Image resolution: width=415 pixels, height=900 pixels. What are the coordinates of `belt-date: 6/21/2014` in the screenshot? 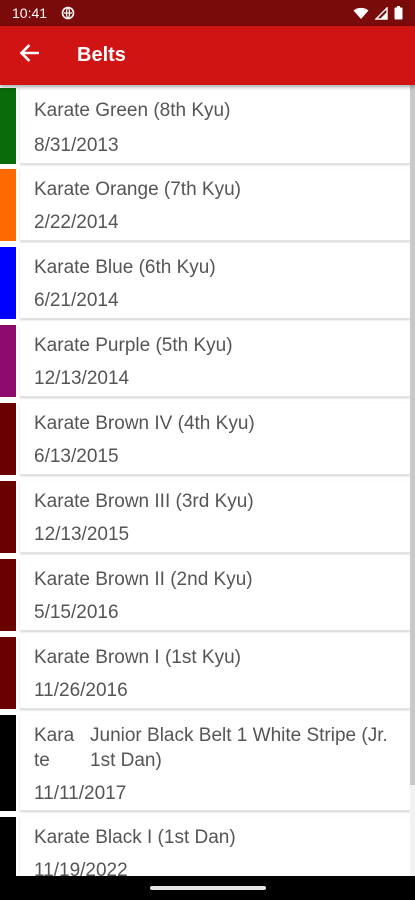 It's located at (76, 300).